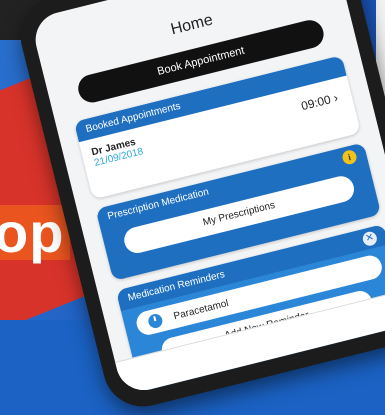 This screenshot has width=385, height=415. I want to click on reminder-label: Paracetamol, so click(201, 309).